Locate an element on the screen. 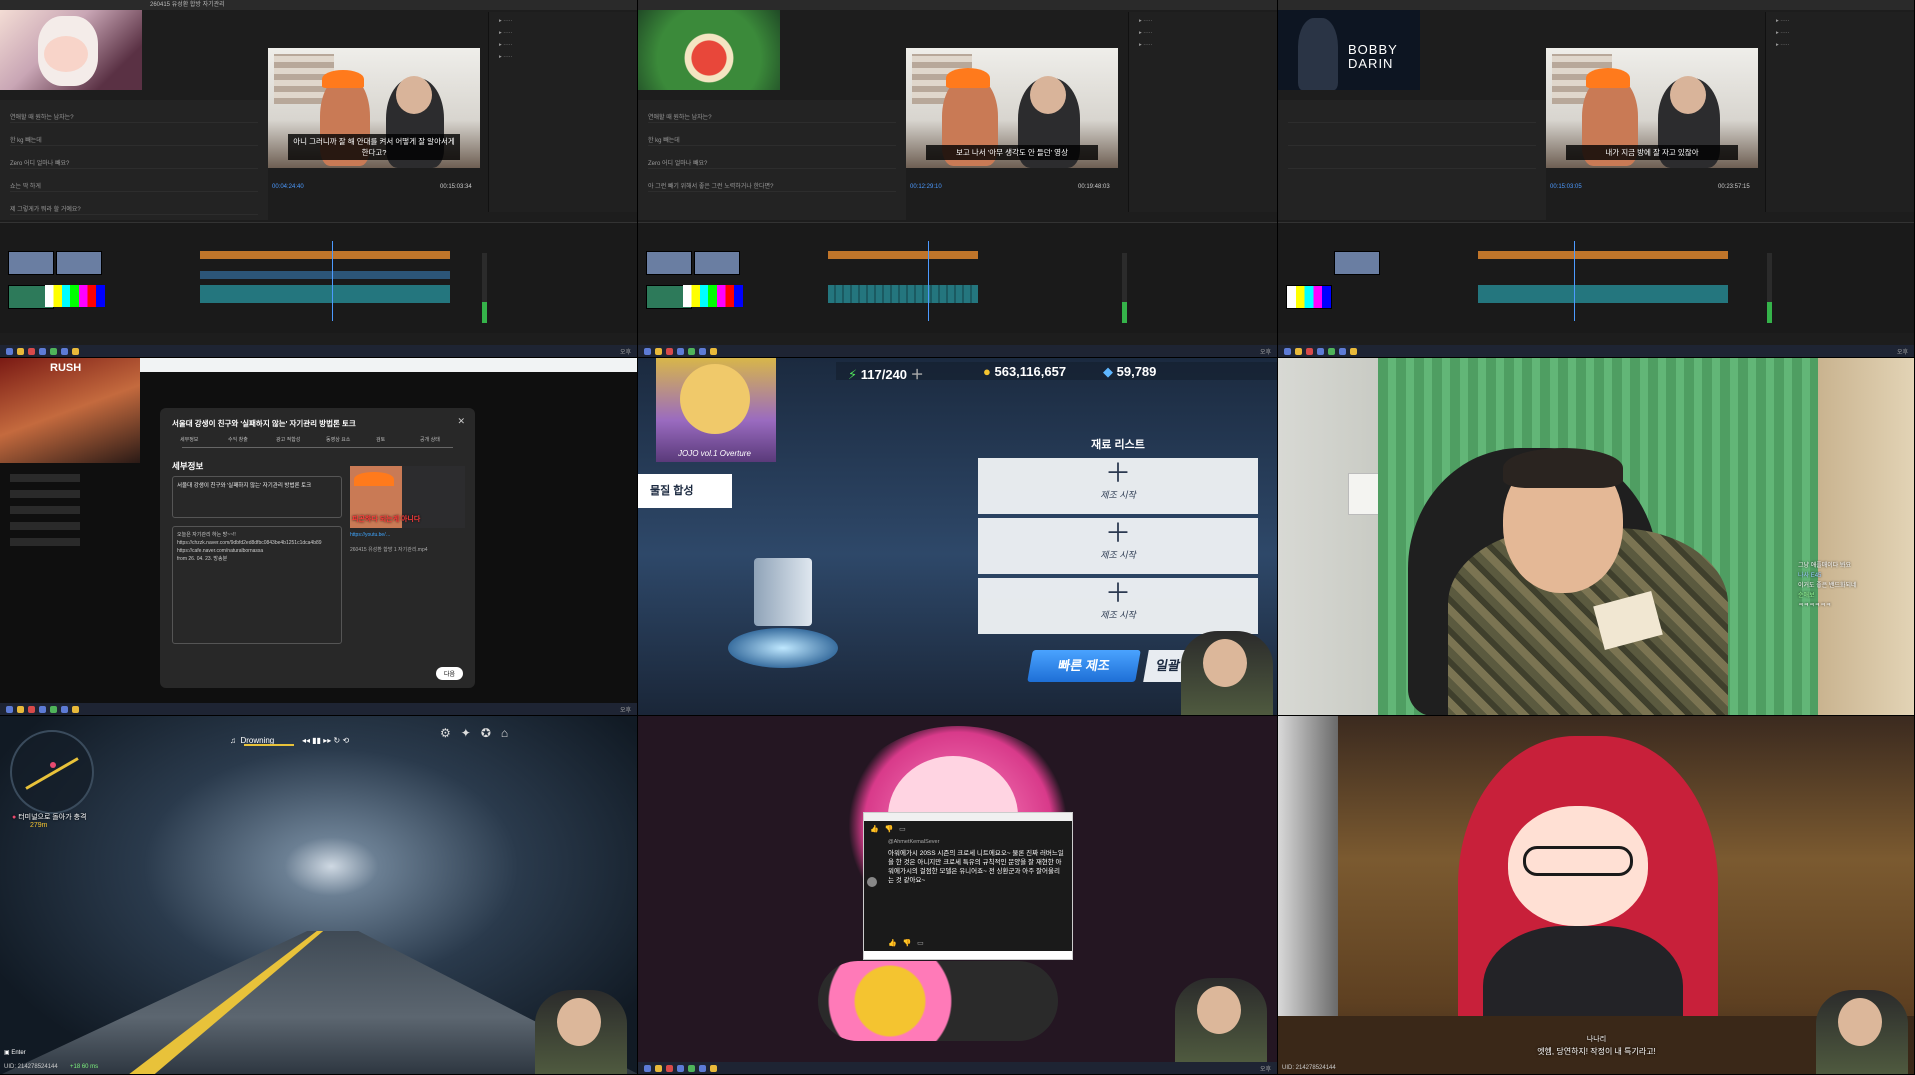  energy-counter: ⚡ 117/240 ＋ is located at coordinates (886, 374).